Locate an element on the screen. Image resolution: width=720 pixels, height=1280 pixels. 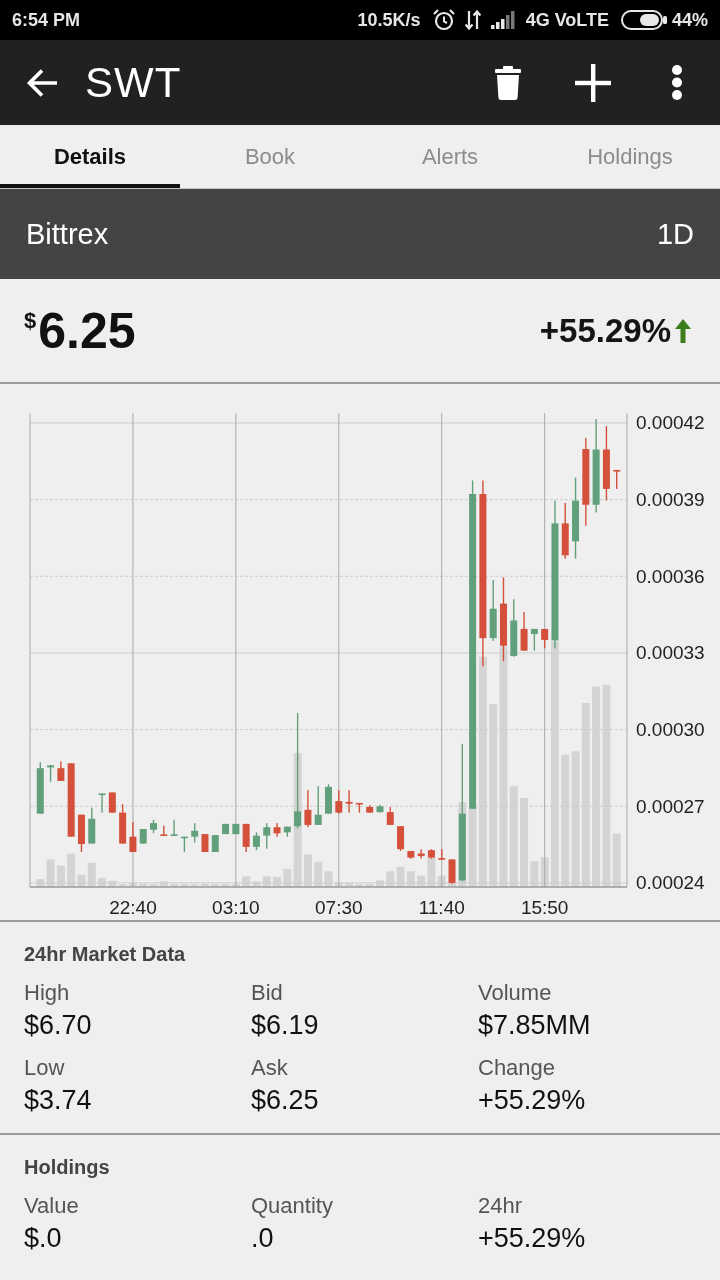
stat-label: High is located at coordinates (47, 993).